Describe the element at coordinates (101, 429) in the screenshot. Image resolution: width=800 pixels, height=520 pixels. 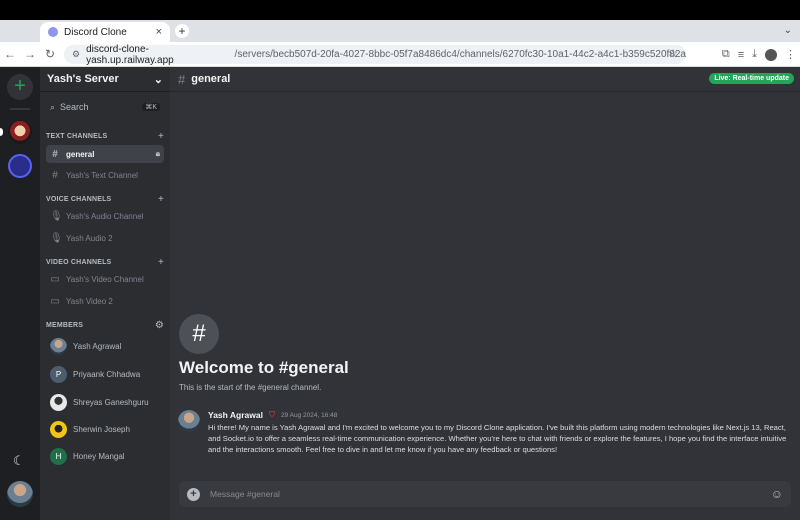
I see `member-name: Sherwin Joseph` at that location.